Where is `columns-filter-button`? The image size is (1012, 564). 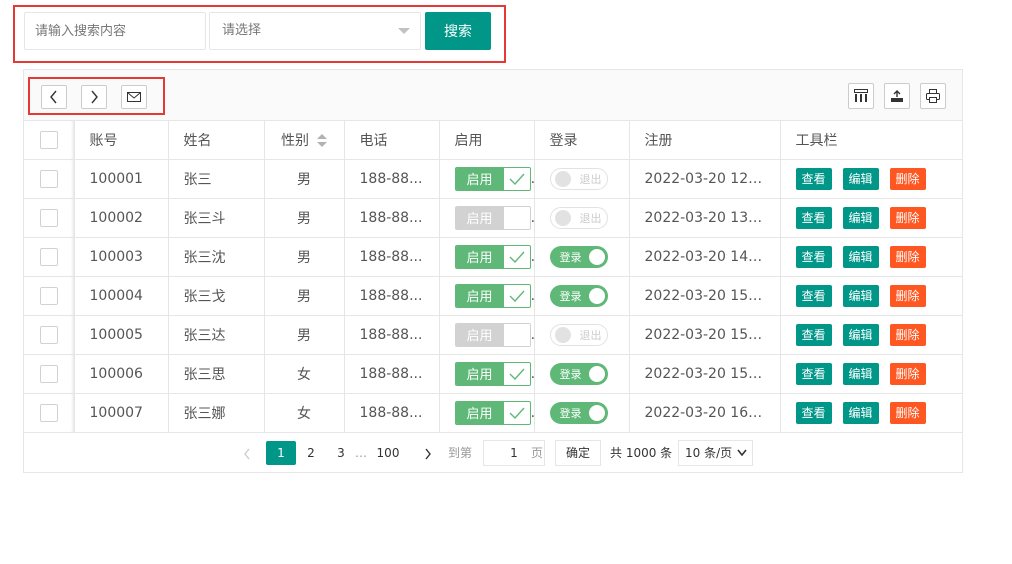
columns-filter-button is located at coordinates (861, 96).